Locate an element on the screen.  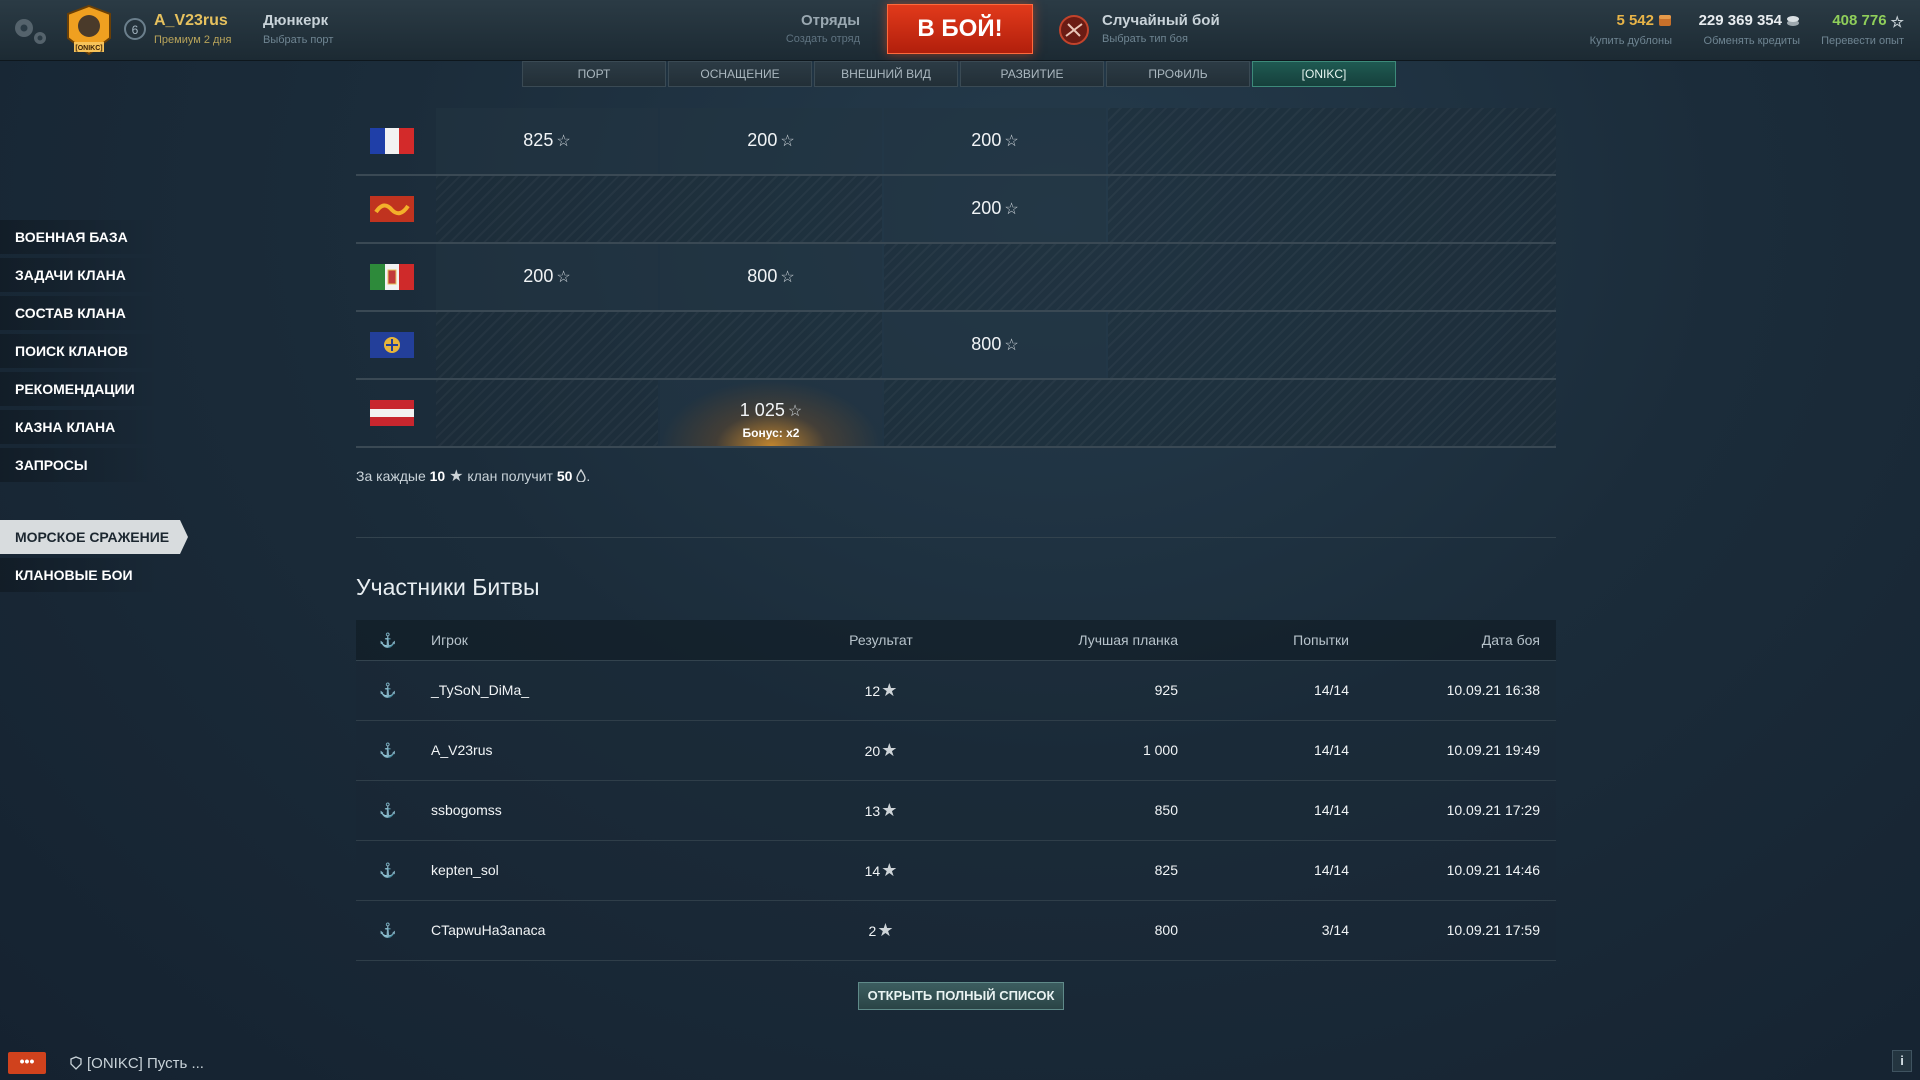
result-cell: 14★ is located at coordinates (881, 871).